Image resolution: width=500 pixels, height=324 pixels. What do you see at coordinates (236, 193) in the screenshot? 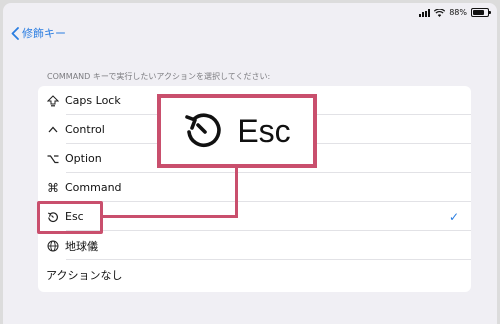
I see `callout-connector-vertical` at bounding box center [236, 193].